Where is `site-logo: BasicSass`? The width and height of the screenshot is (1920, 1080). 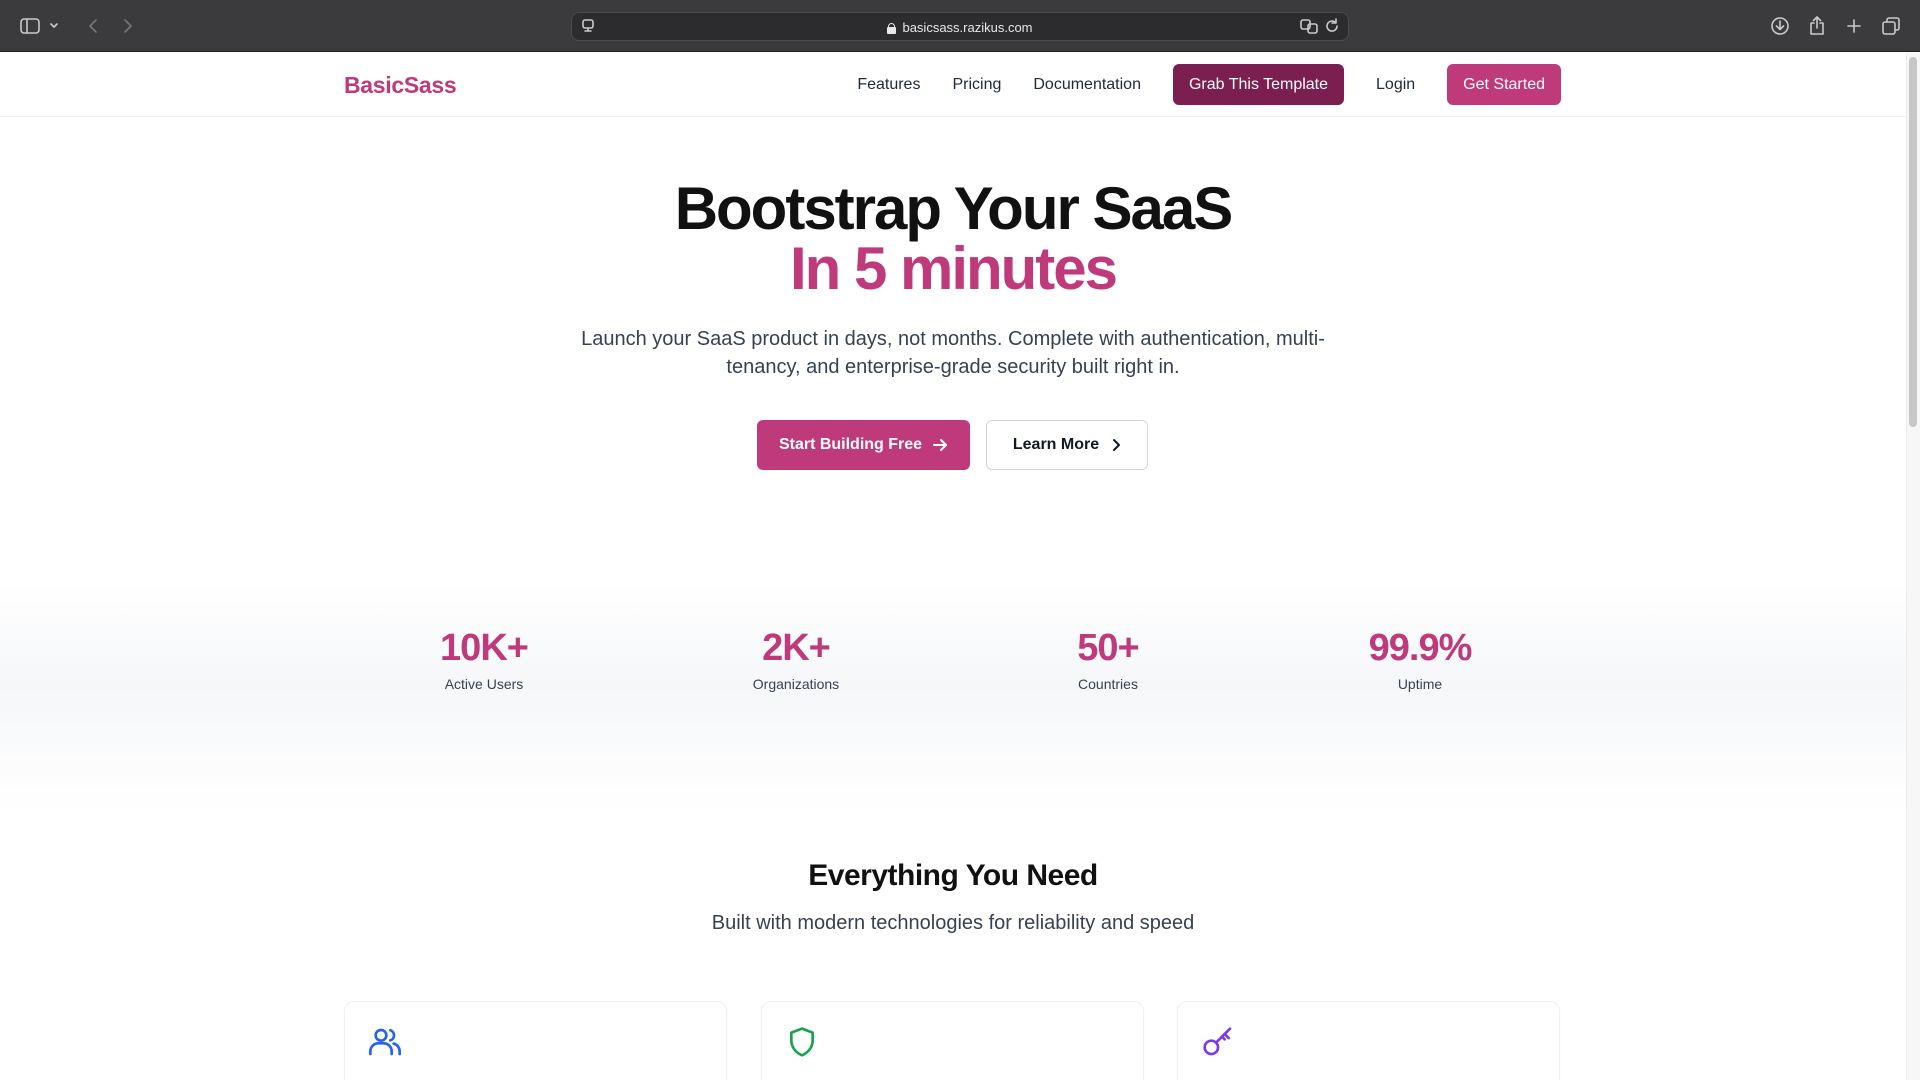
site-logo: BasicSass is located at coordinates (400, 85).